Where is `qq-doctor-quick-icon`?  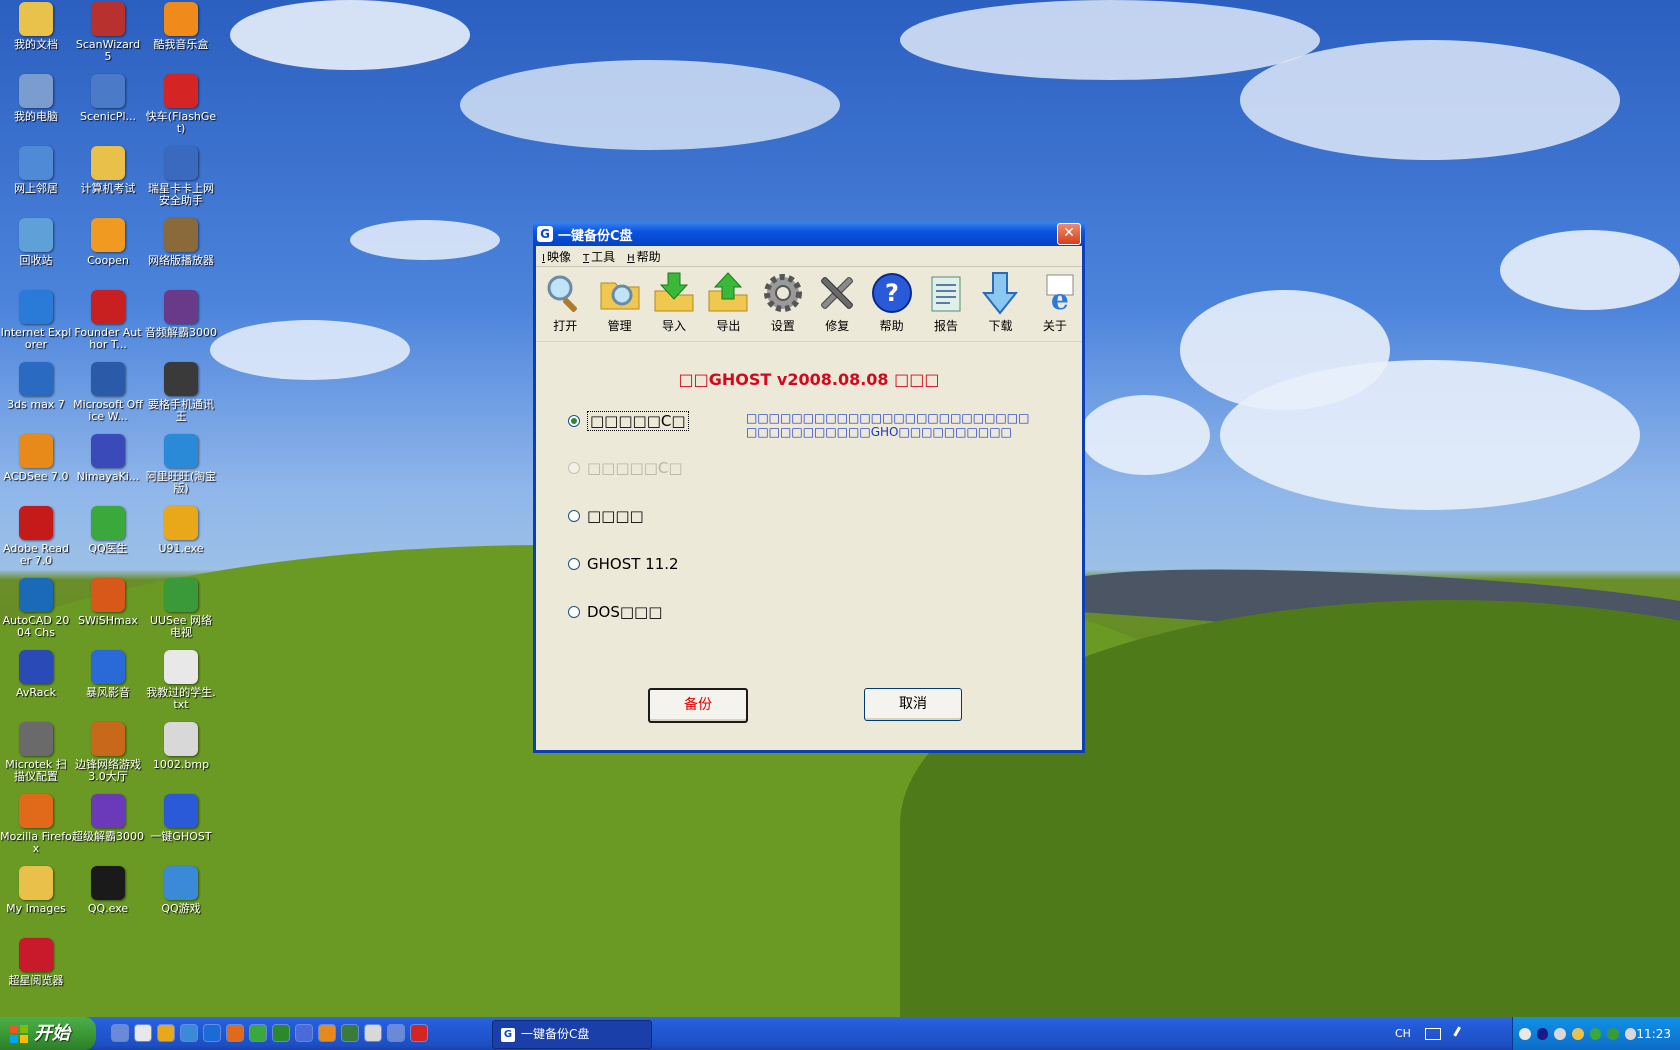
qq-doctor-quick-icon is located at coordinates (258, 1033).